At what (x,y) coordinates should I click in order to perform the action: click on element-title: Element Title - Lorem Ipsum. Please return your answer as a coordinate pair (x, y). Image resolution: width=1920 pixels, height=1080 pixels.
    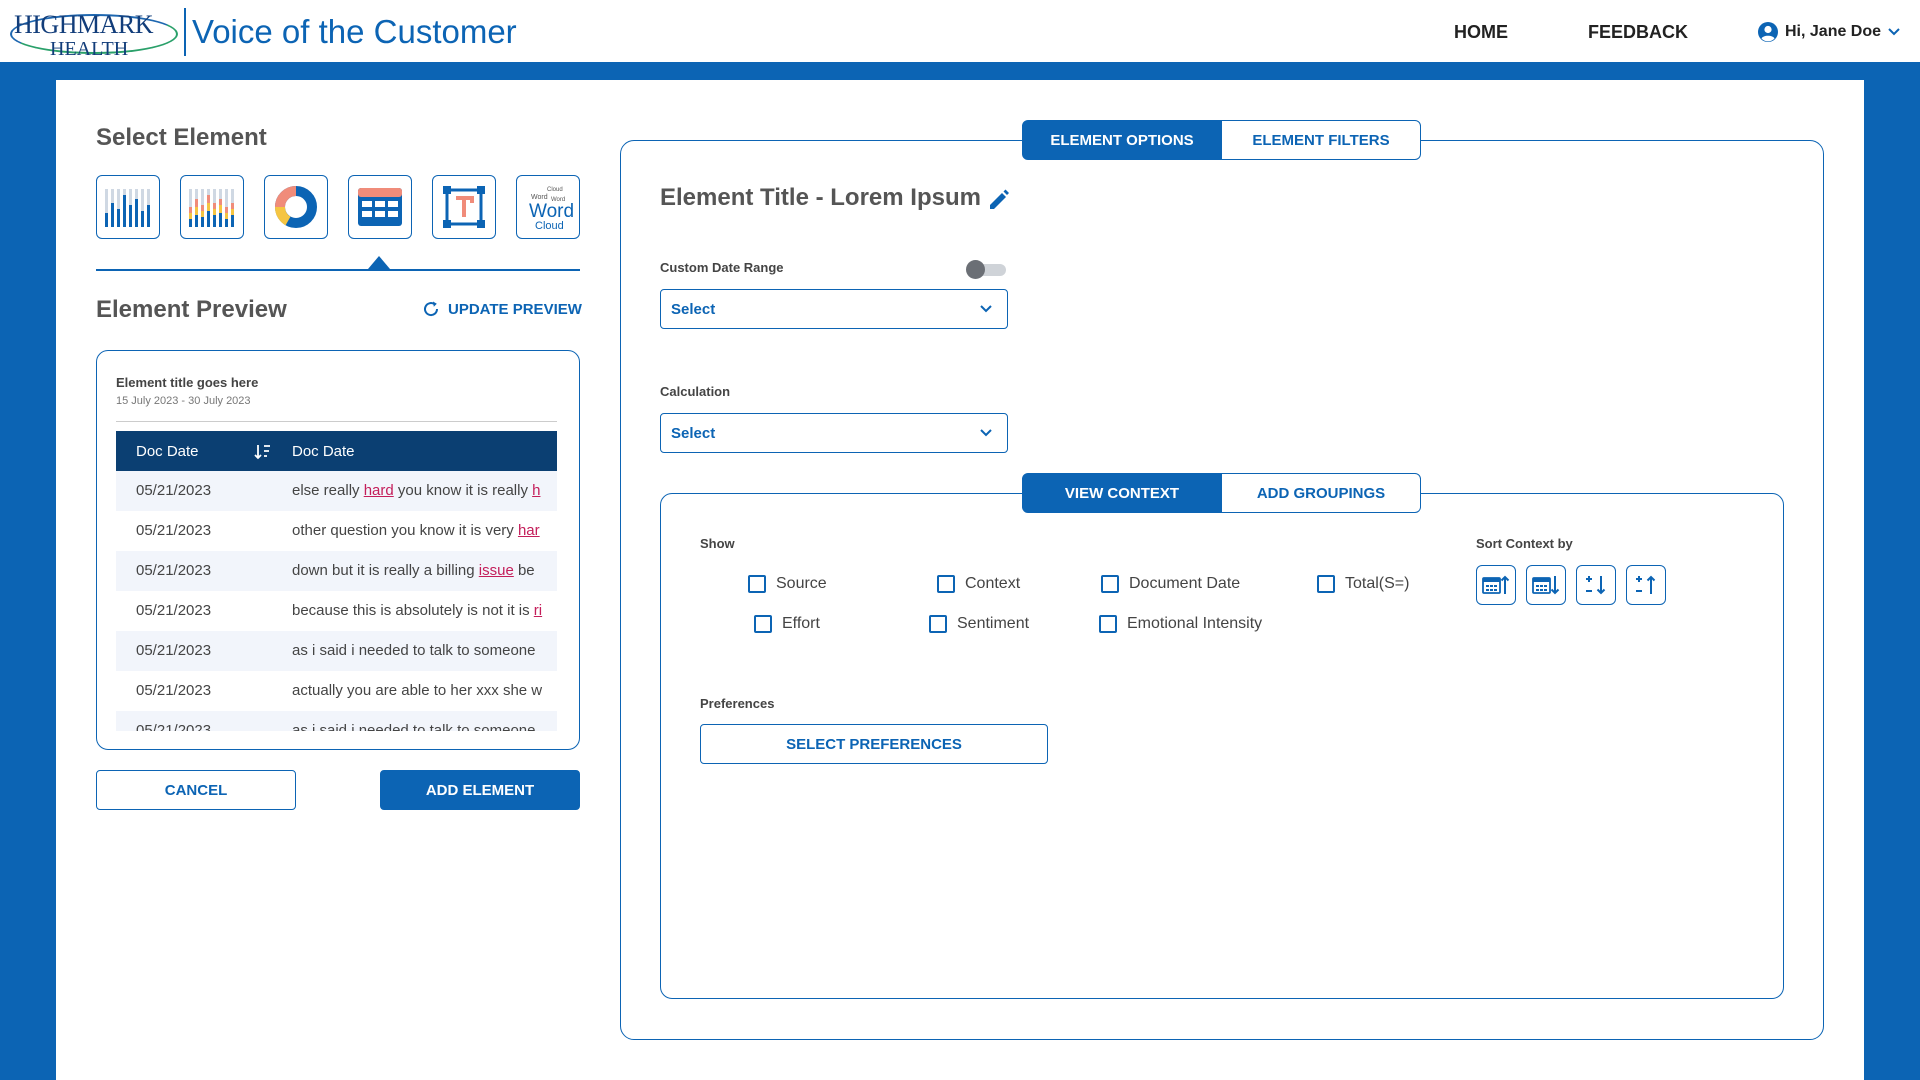
    Looking at the image, I should click on (820, 197).